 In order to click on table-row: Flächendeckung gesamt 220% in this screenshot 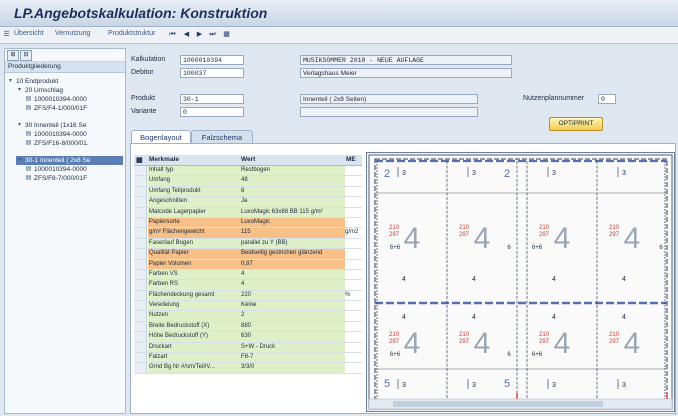, I will do `click(248, 296)`.